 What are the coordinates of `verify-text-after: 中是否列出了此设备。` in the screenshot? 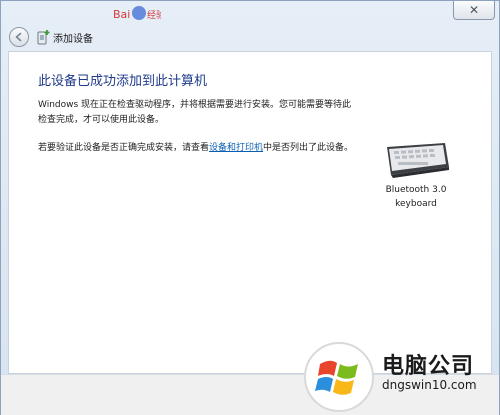 It's located at (308, 148).